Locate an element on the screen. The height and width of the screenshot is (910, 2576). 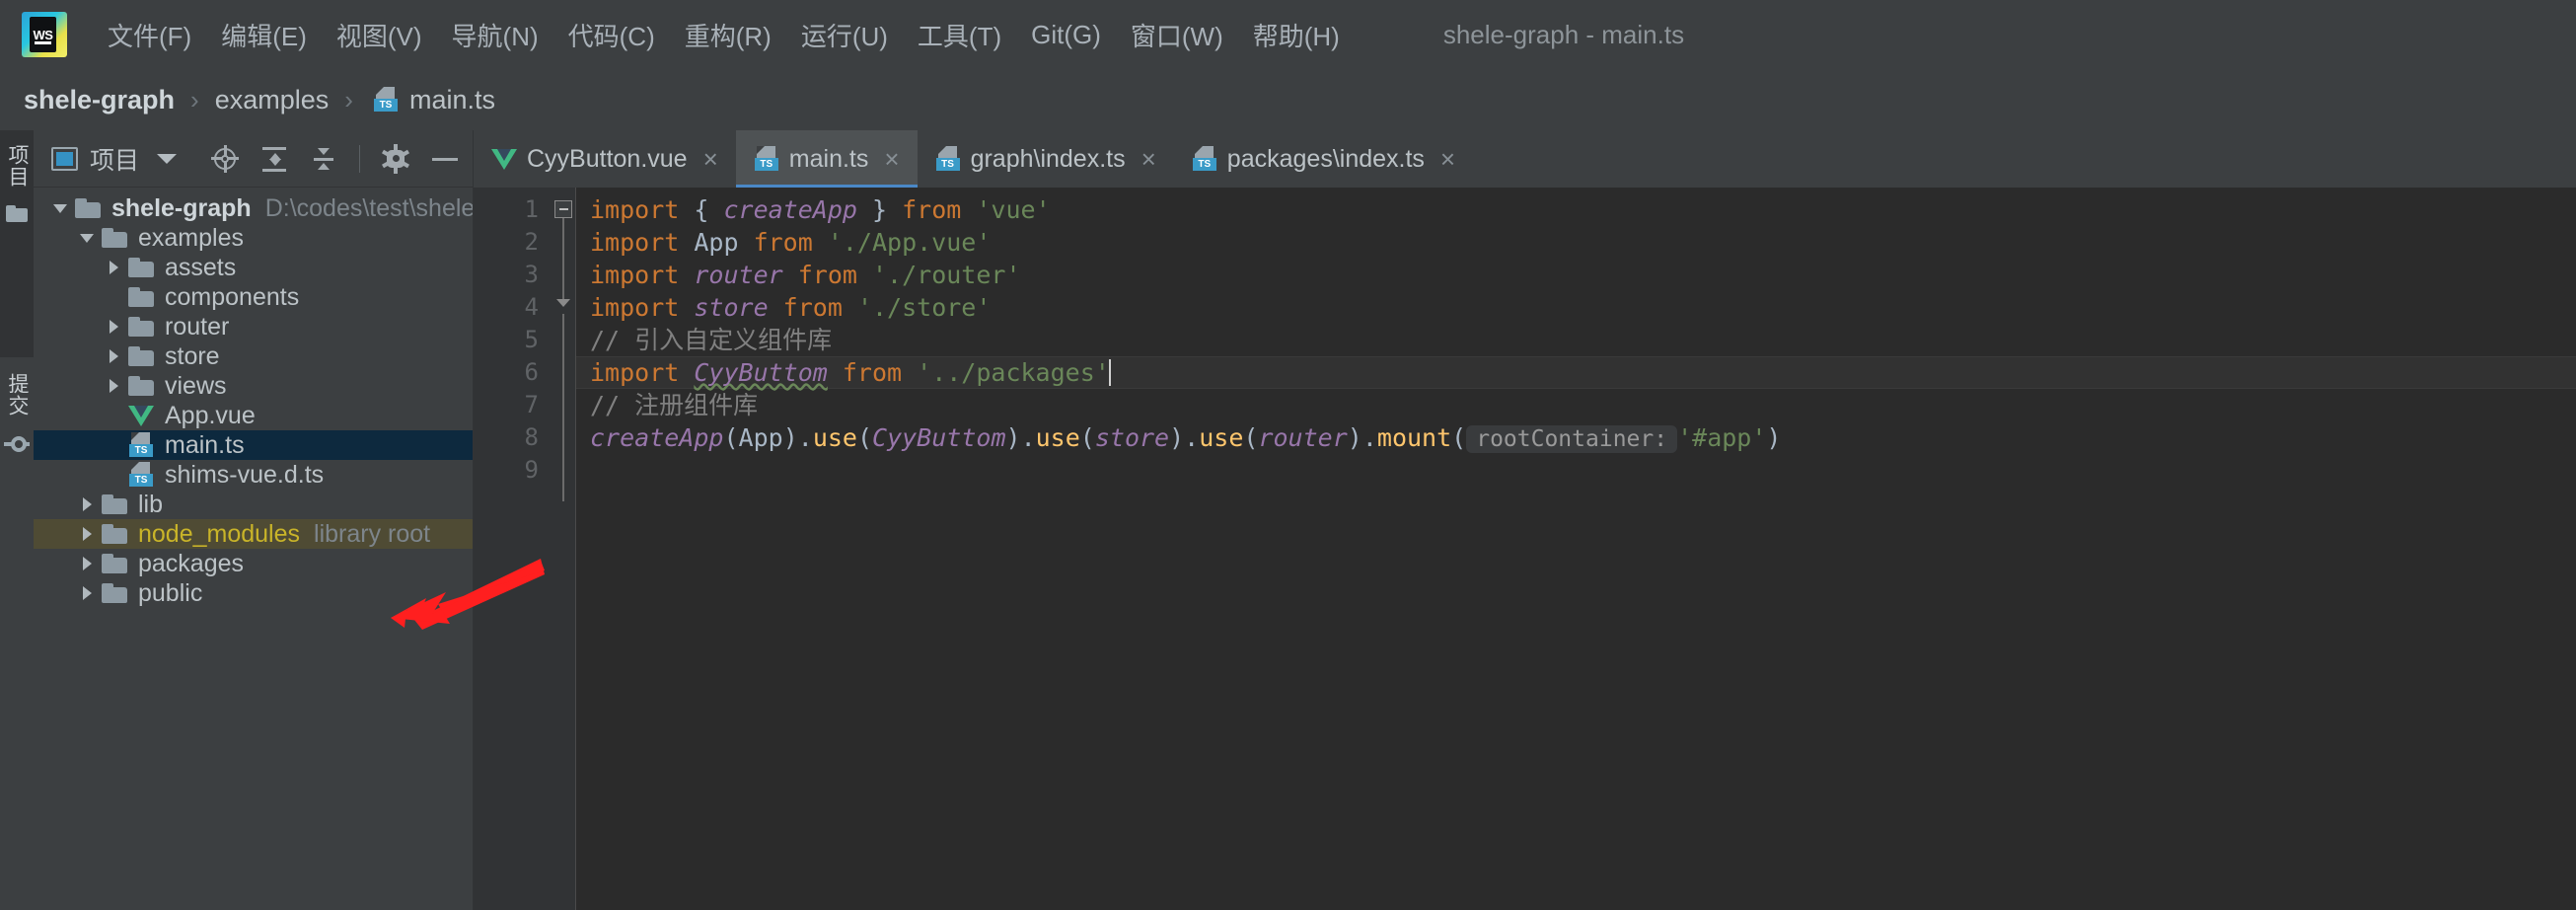
tree-row: store is located at coordinates (253, 356).